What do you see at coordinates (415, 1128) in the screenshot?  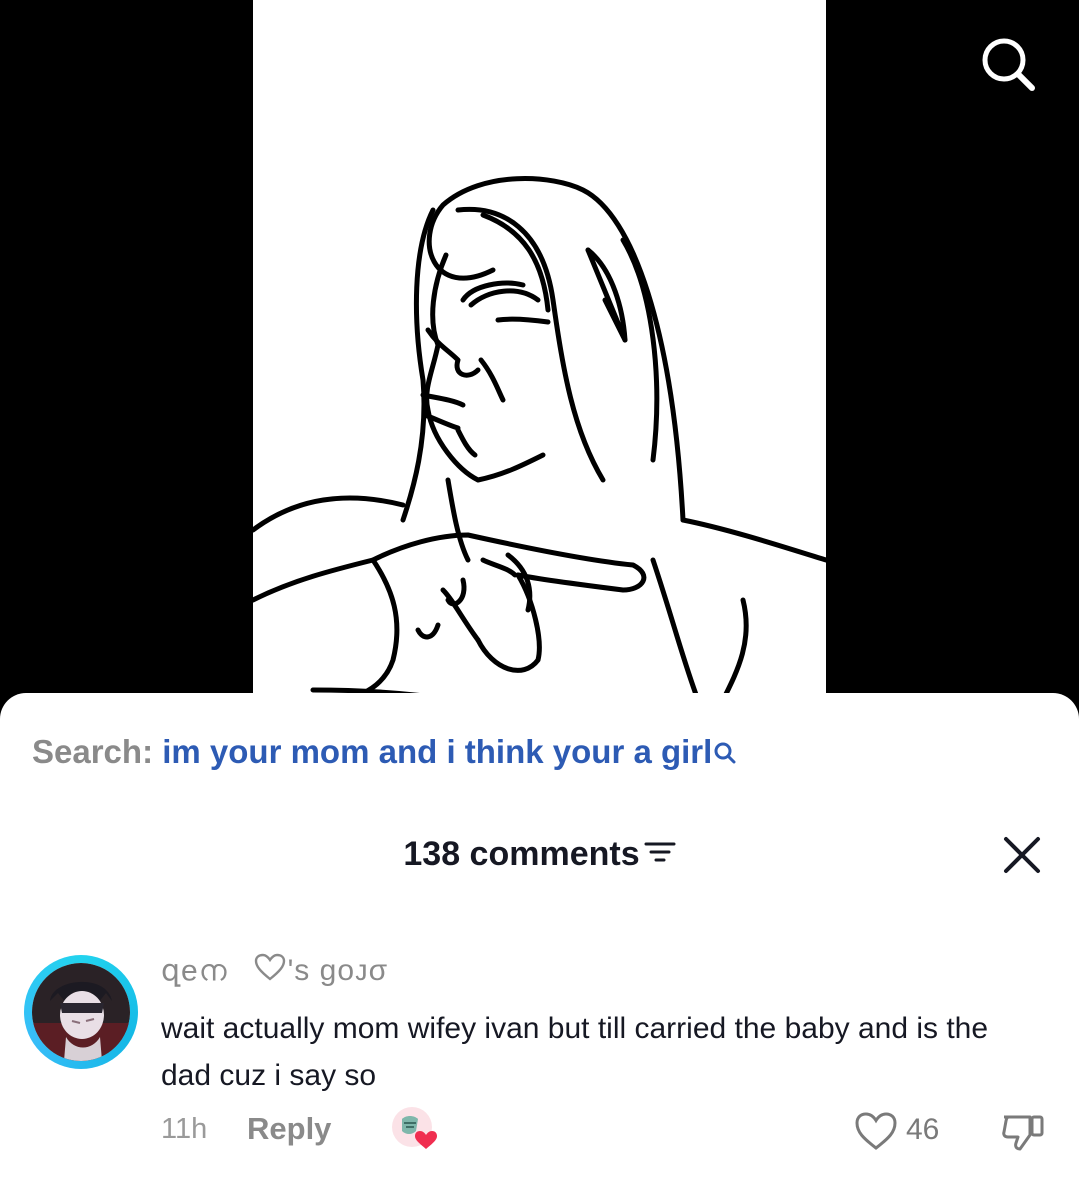 I see `creator-liked-badge` at bounding box center [415, 1128].